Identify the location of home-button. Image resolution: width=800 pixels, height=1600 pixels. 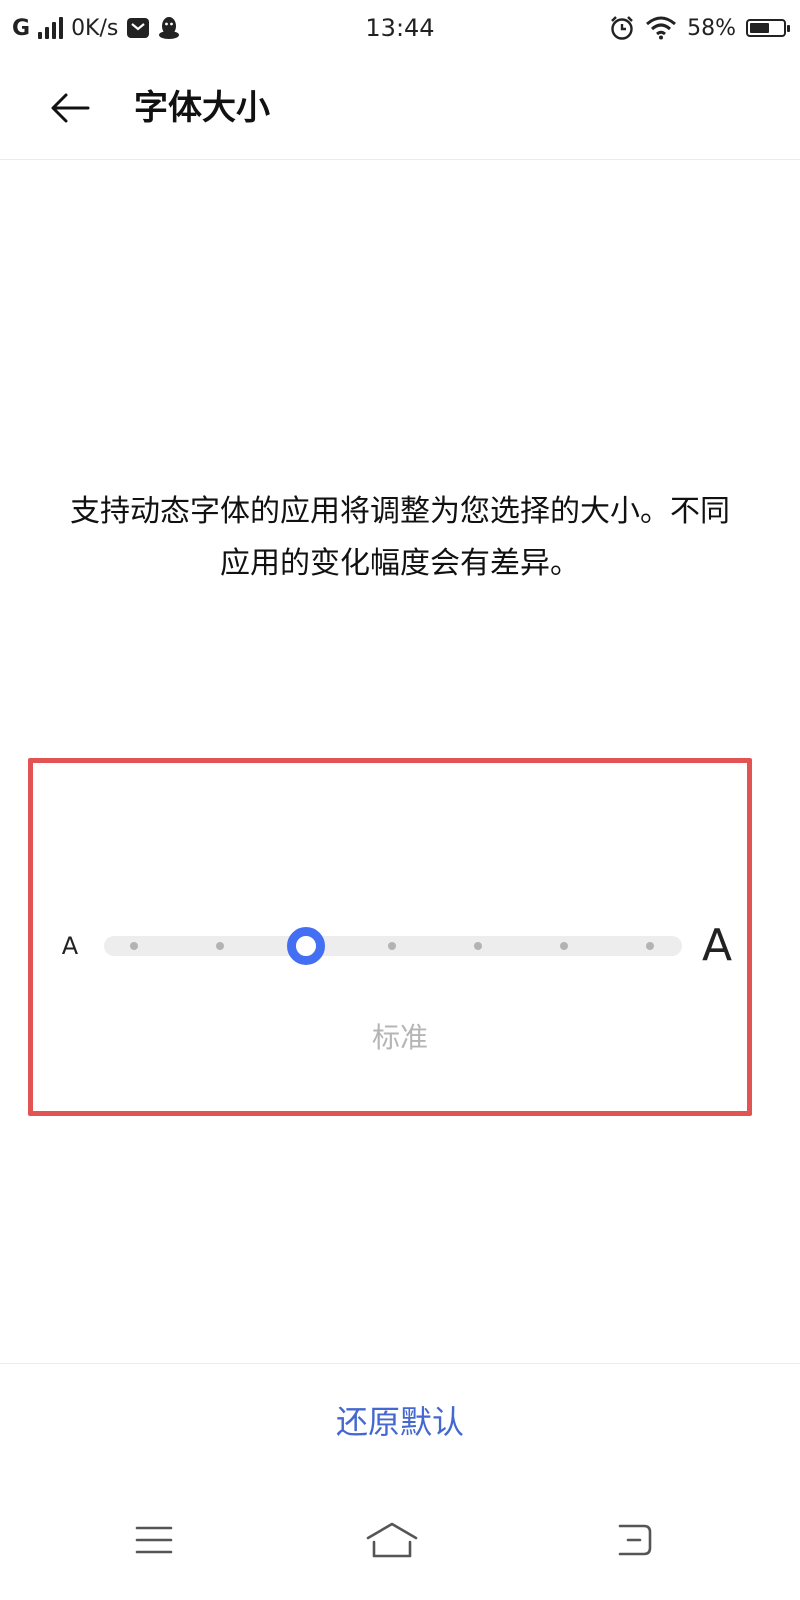
(392, 1540).